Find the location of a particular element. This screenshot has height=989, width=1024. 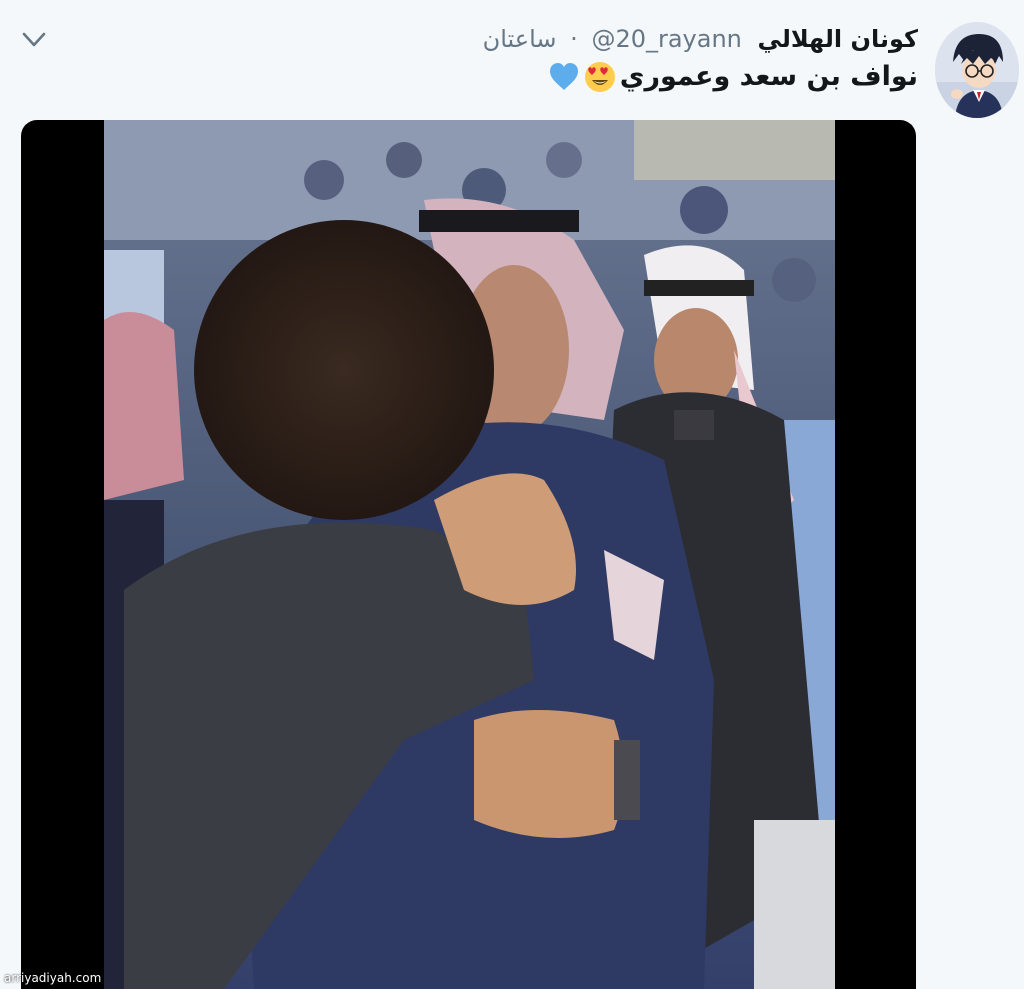

tweet-text-line: نواف بن سعد وعموري is located at coordinates (733, 77).